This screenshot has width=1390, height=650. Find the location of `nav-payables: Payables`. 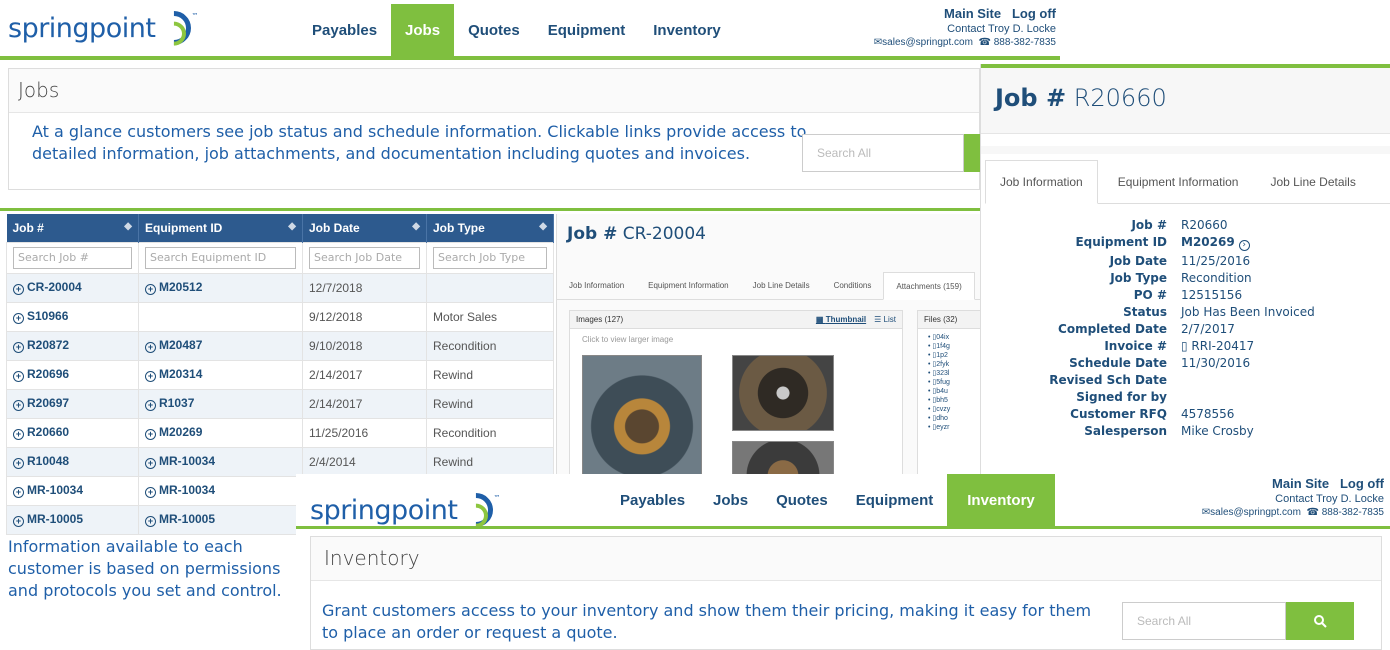

nav-payables: Payables is located at coordinates (344, 30).